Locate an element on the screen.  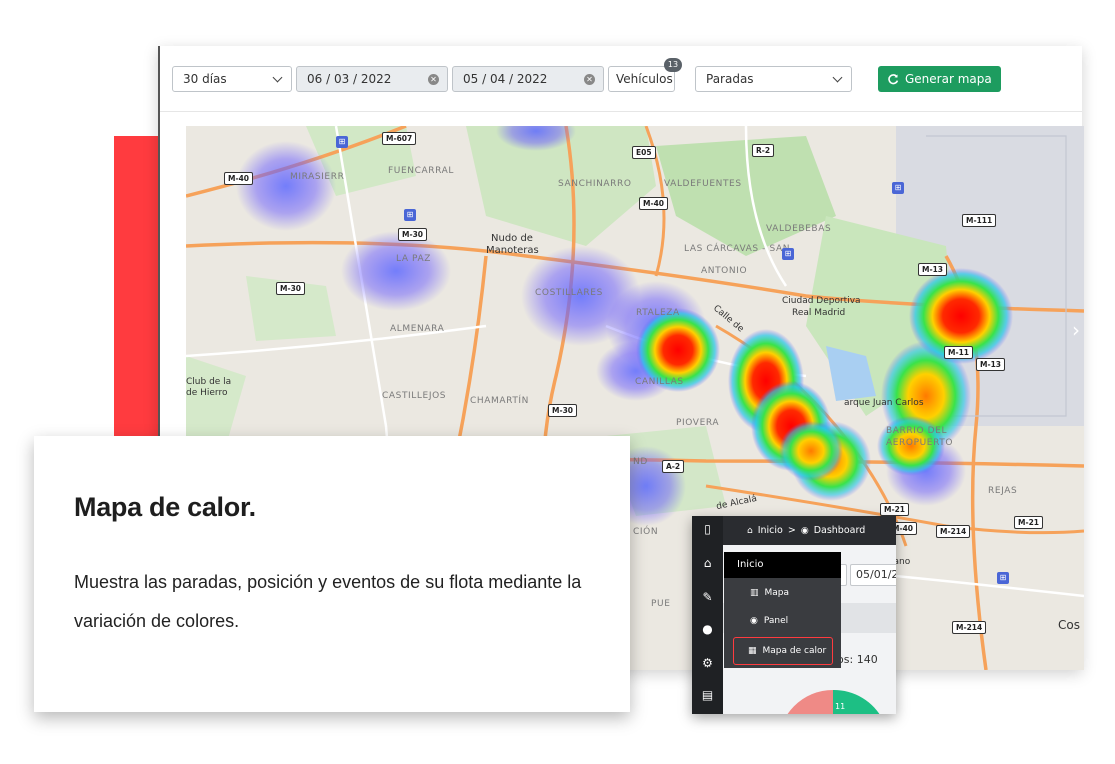
menu-item-panel: ◉ Panel is located at coordinates (782, 621).